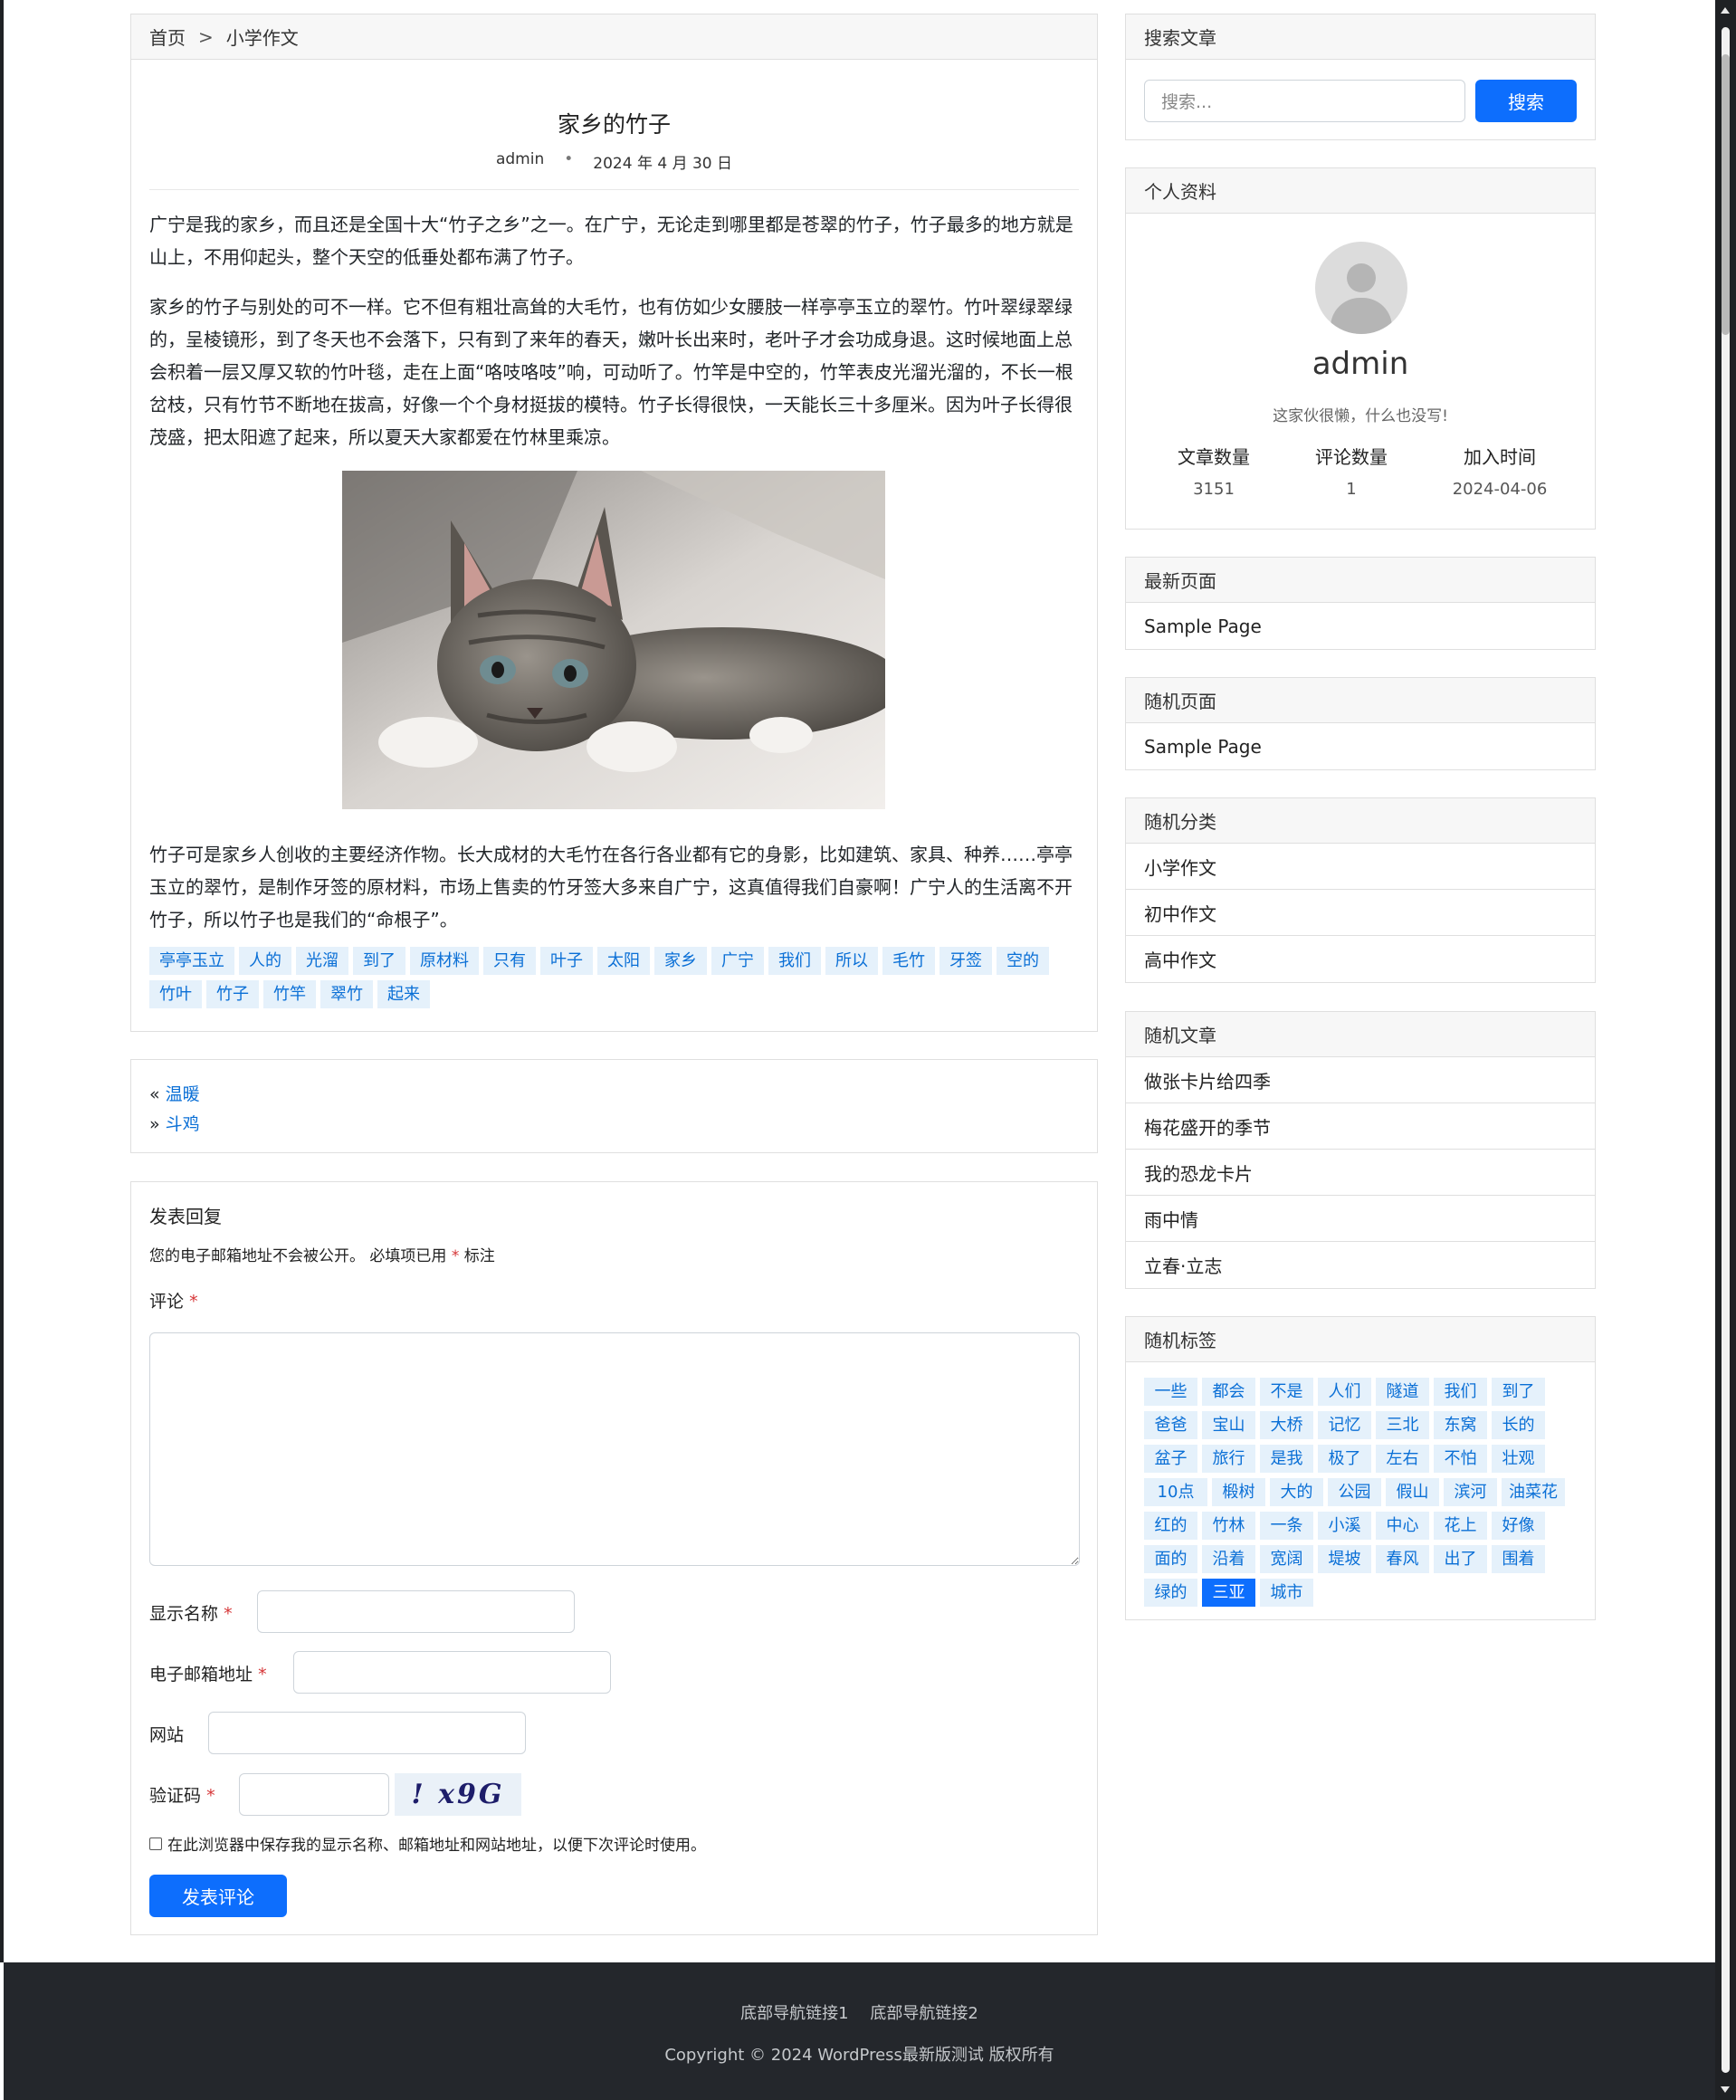 This screenshot has width=1736, height=2100. What do you see at coordinates (155, 1843) in the screenshot?
I see `remember-checkbox` at bounding box center [155, 1843].